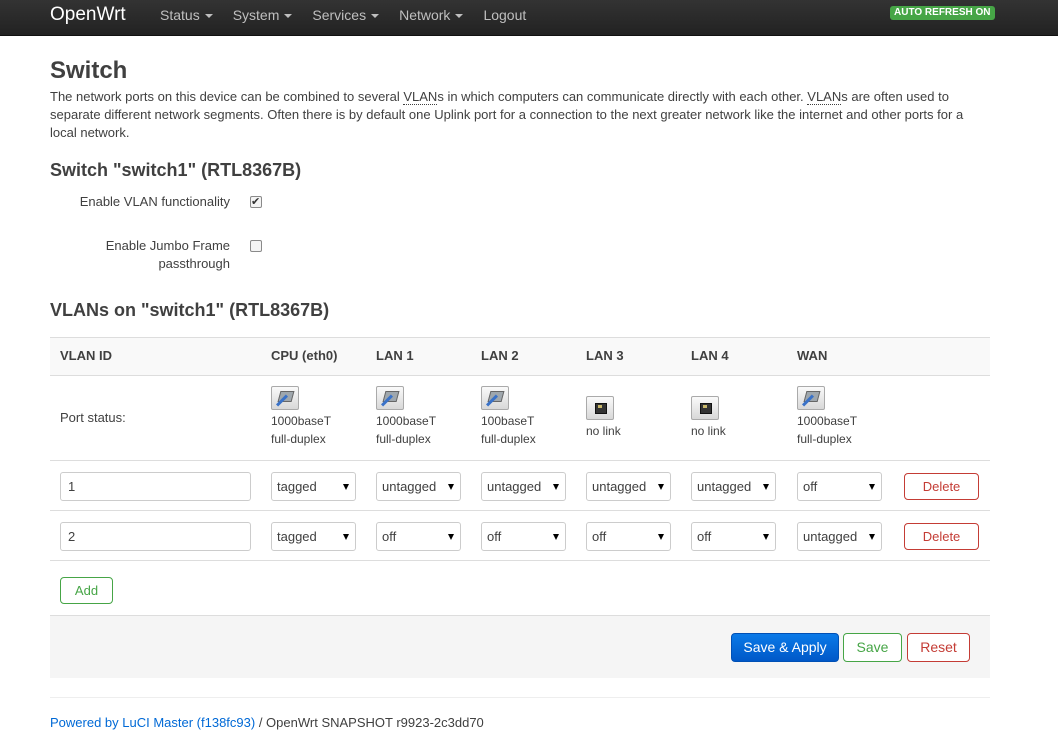  I want to click on wan-membership-select: off, so click(839, 486).